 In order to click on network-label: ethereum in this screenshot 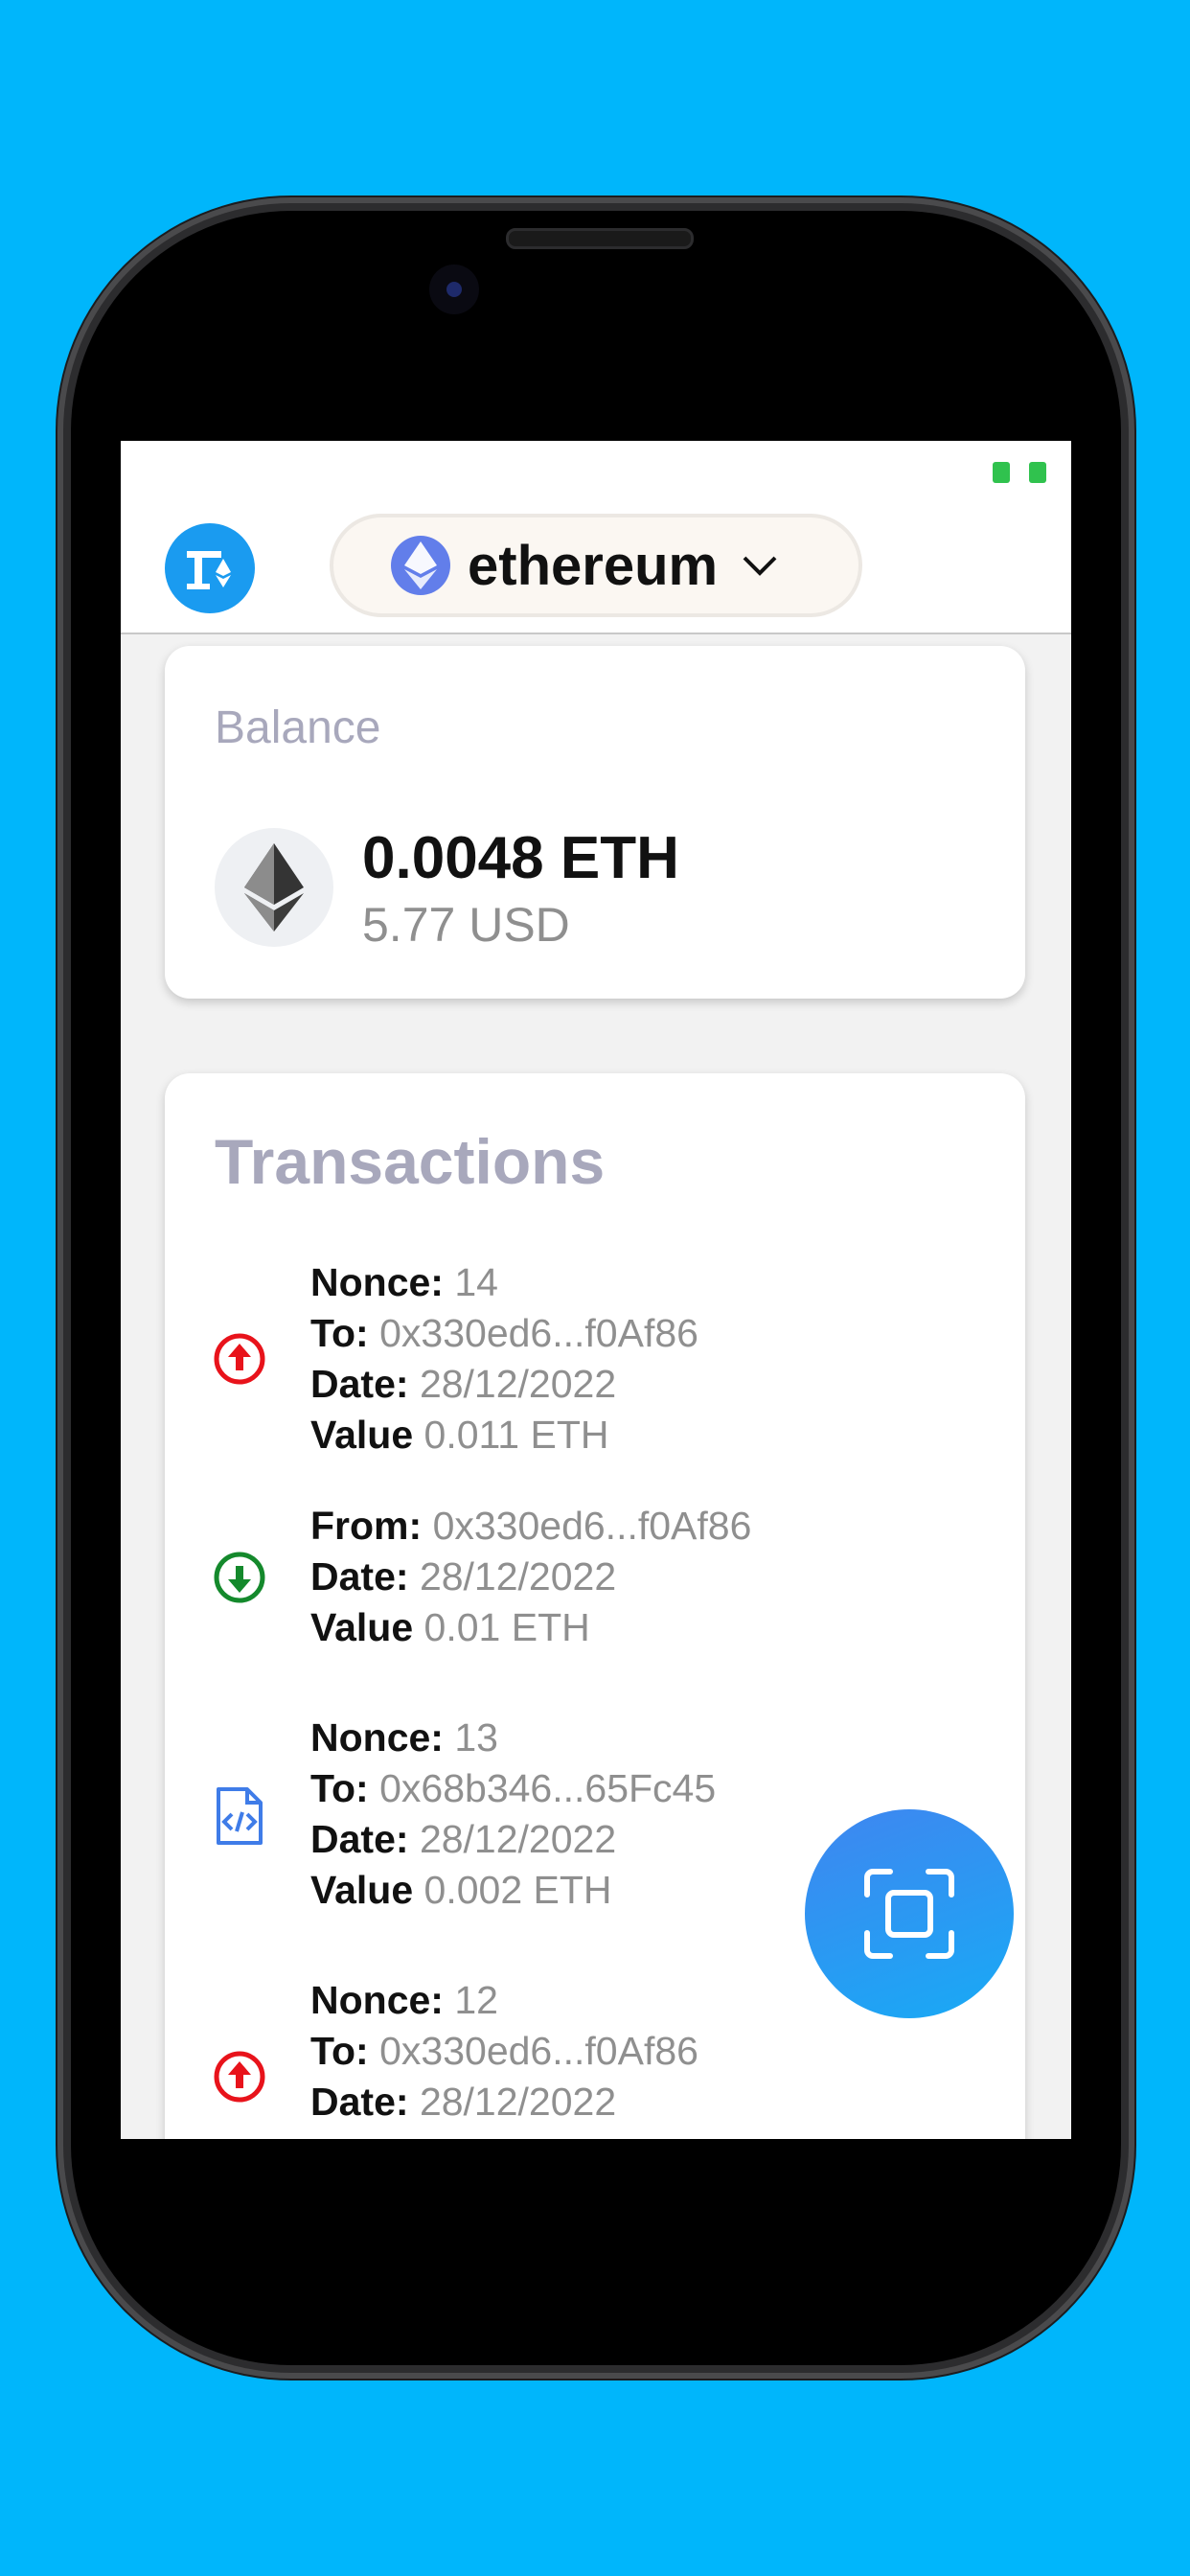, I will do `click(593, 565)`.